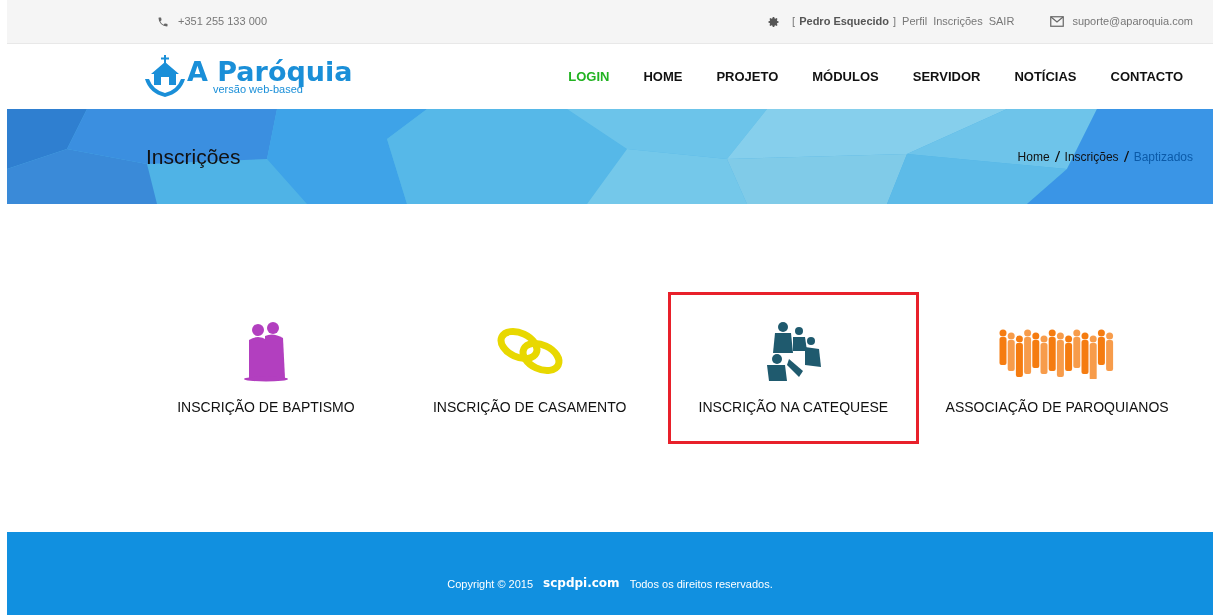  Describe the element at coordinates (1001, 21) in the screenshot. I see `top-link: SAIR` at that location.